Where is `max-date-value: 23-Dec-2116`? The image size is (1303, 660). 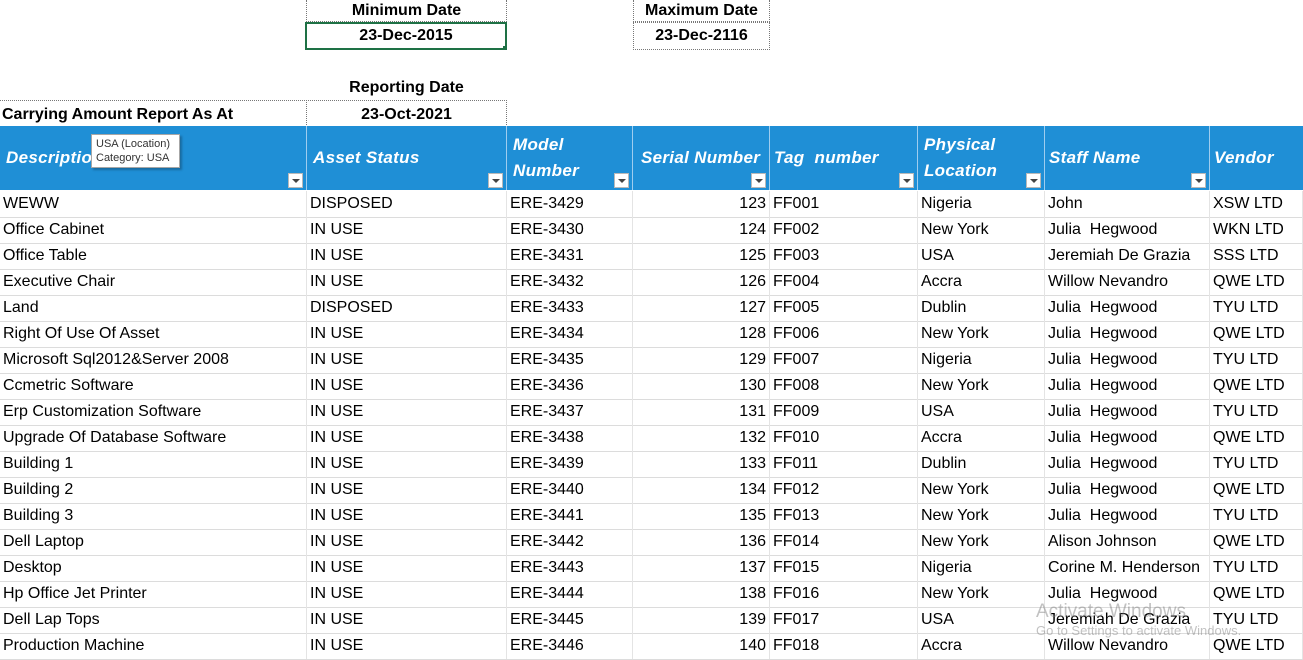
max-date-value: 23-Dec-2116 is located at coordinates (701, 36).